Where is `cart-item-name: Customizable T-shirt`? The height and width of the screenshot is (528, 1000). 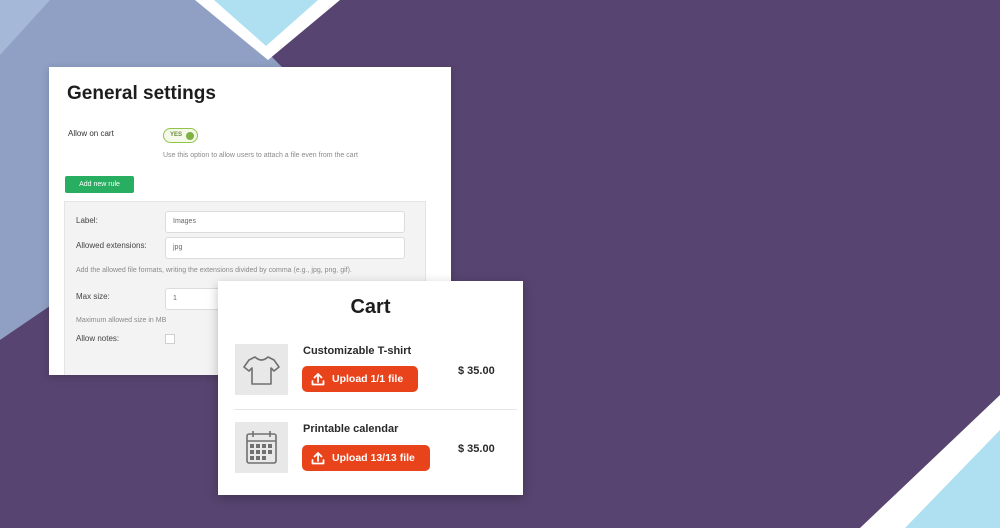
cart-item-name: Customizable T-shirt is located at coordinates (357, 351).